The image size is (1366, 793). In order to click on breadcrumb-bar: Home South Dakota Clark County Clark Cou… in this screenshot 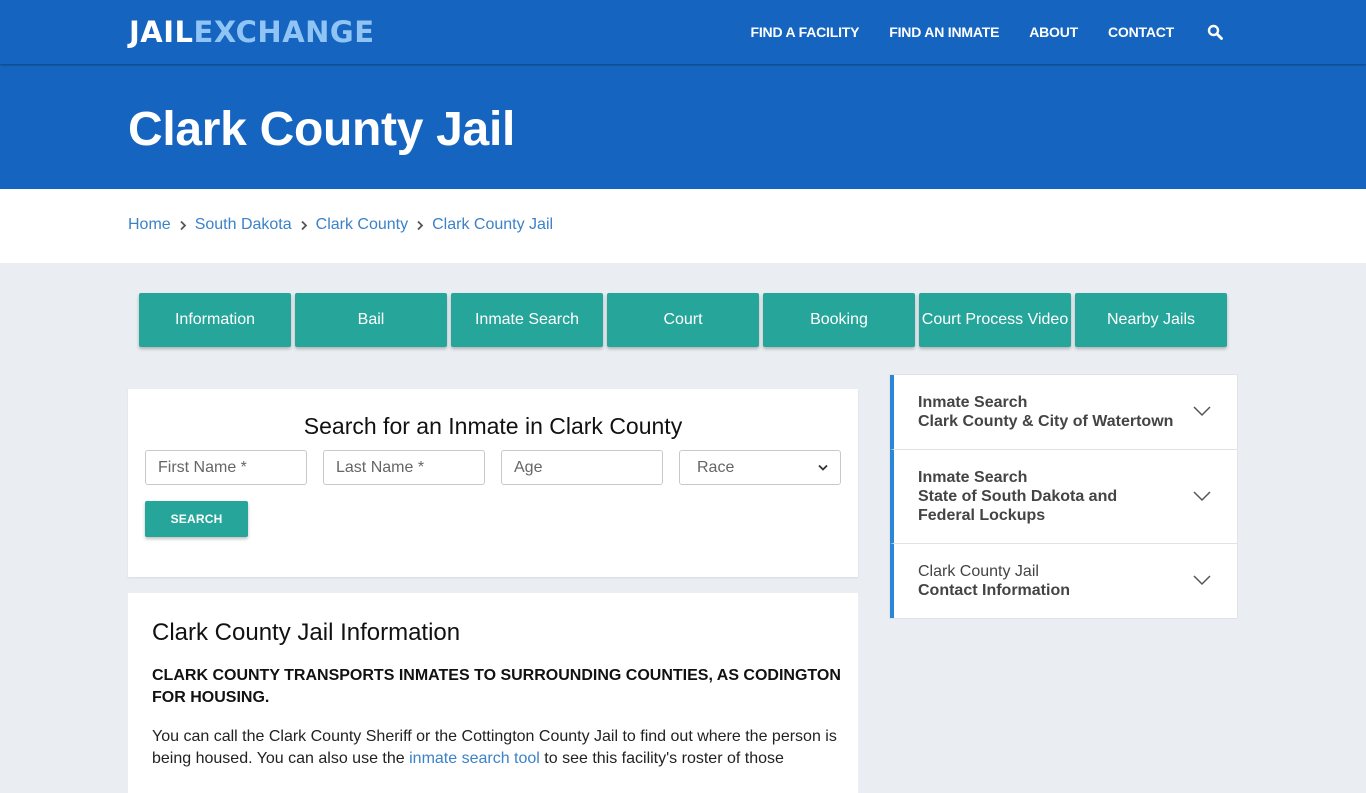, I will do `click(683, 226)`.